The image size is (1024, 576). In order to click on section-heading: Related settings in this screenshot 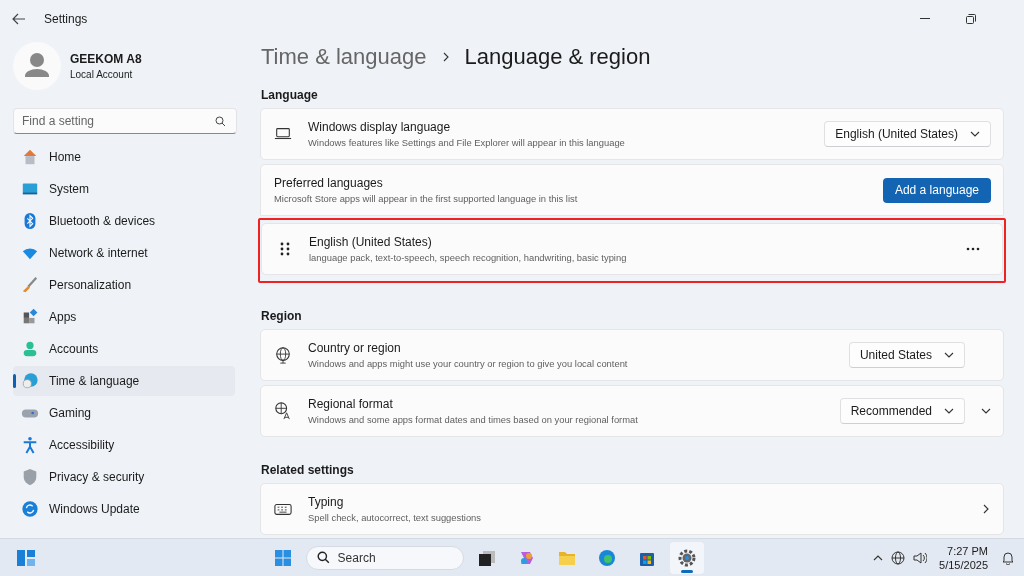, I will do `click(308, 470)`.